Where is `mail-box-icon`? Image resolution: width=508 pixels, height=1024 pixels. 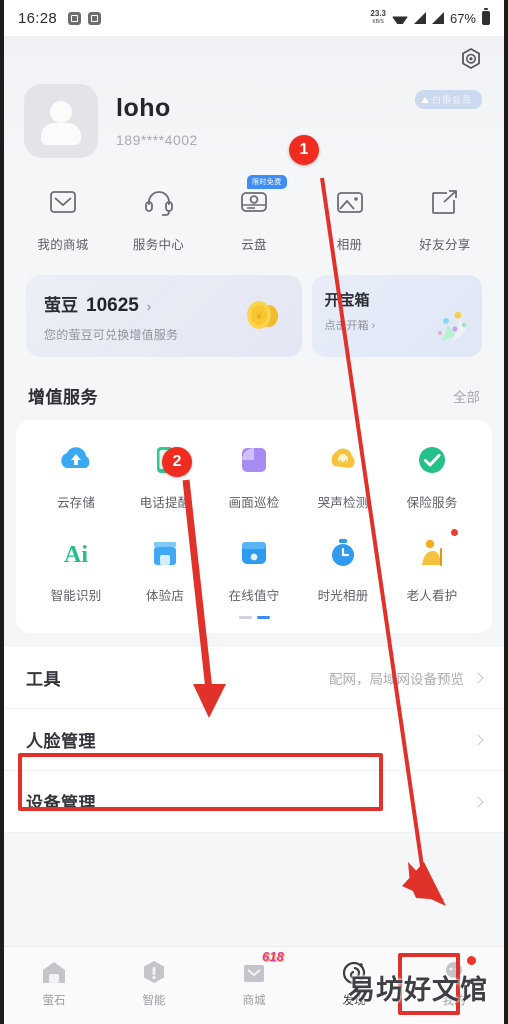
mail-box-icon is located at coordinates (63, 203).